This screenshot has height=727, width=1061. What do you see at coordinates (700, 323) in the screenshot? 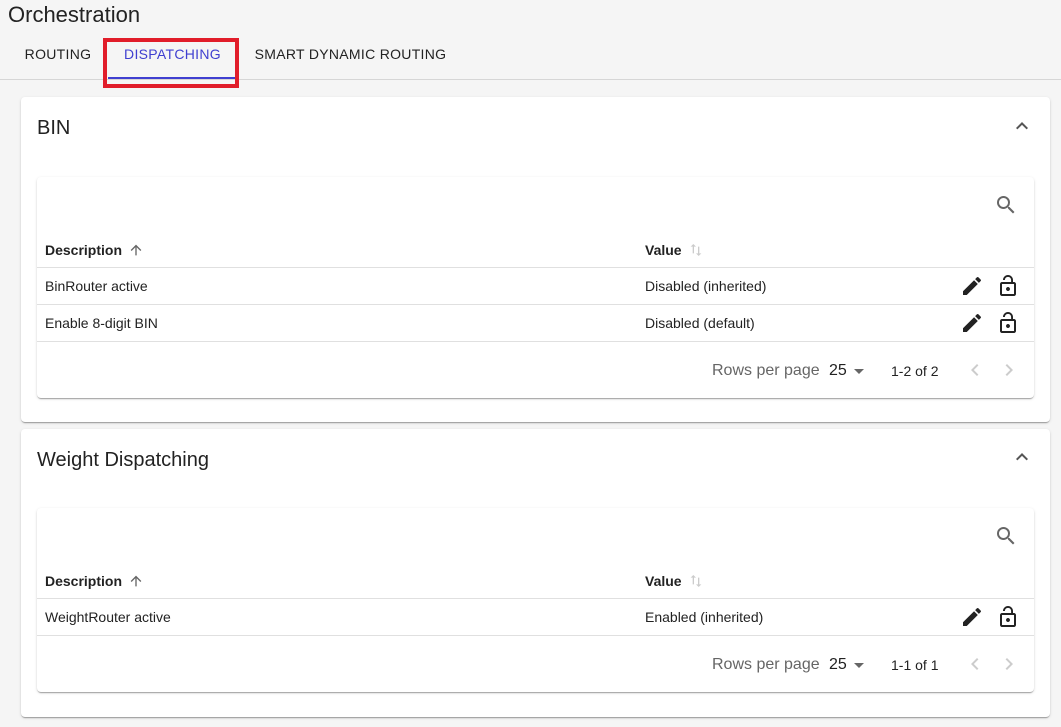
I see `value-cell: Disabled (default)` at bounding box center [700, 323].